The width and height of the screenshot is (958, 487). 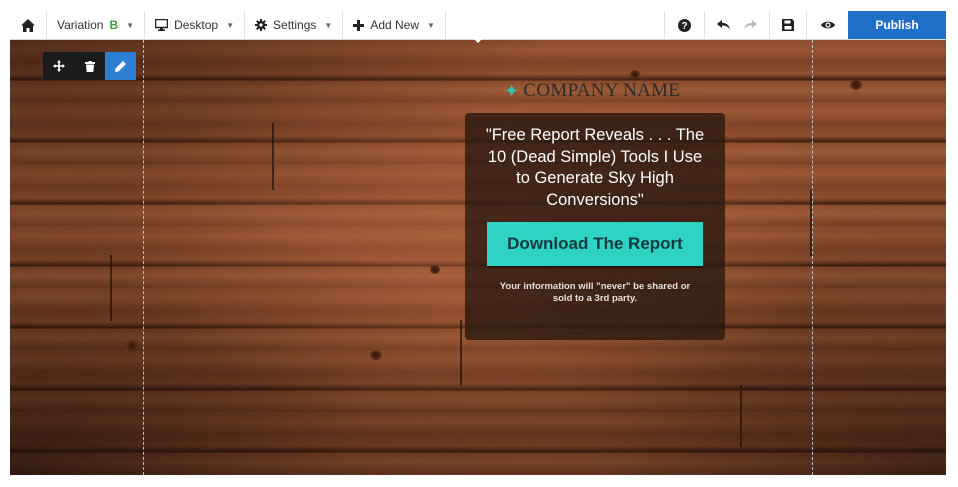 I want to click on plus-icon, so click(x=359, y=25).